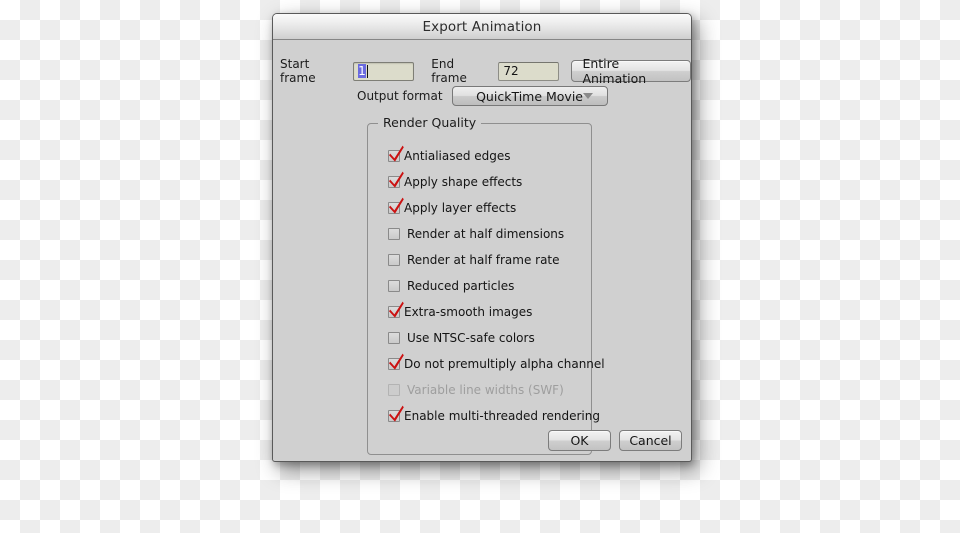 This screenshot has height=533, width=960. What do you see at coordinates (463, 182) in the screenshot?
I see `checkbox-label: Apply shape effects` at bounding box center [463, 182].